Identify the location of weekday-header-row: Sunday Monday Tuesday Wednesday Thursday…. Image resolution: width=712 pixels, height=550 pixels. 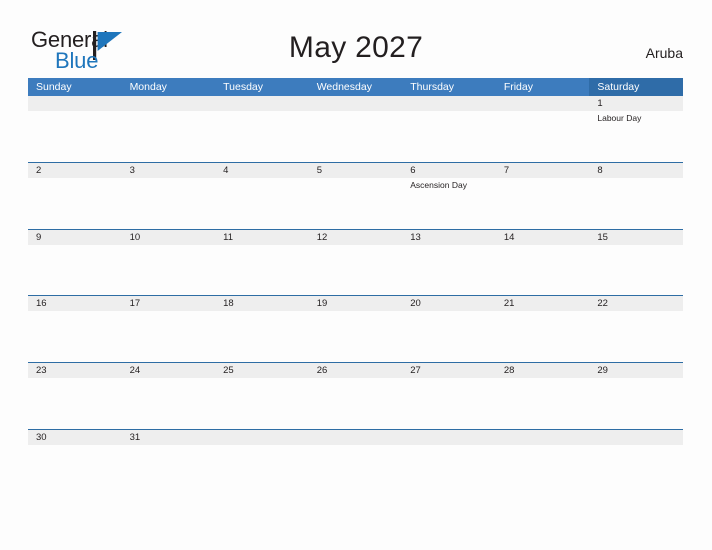
(355, 87).